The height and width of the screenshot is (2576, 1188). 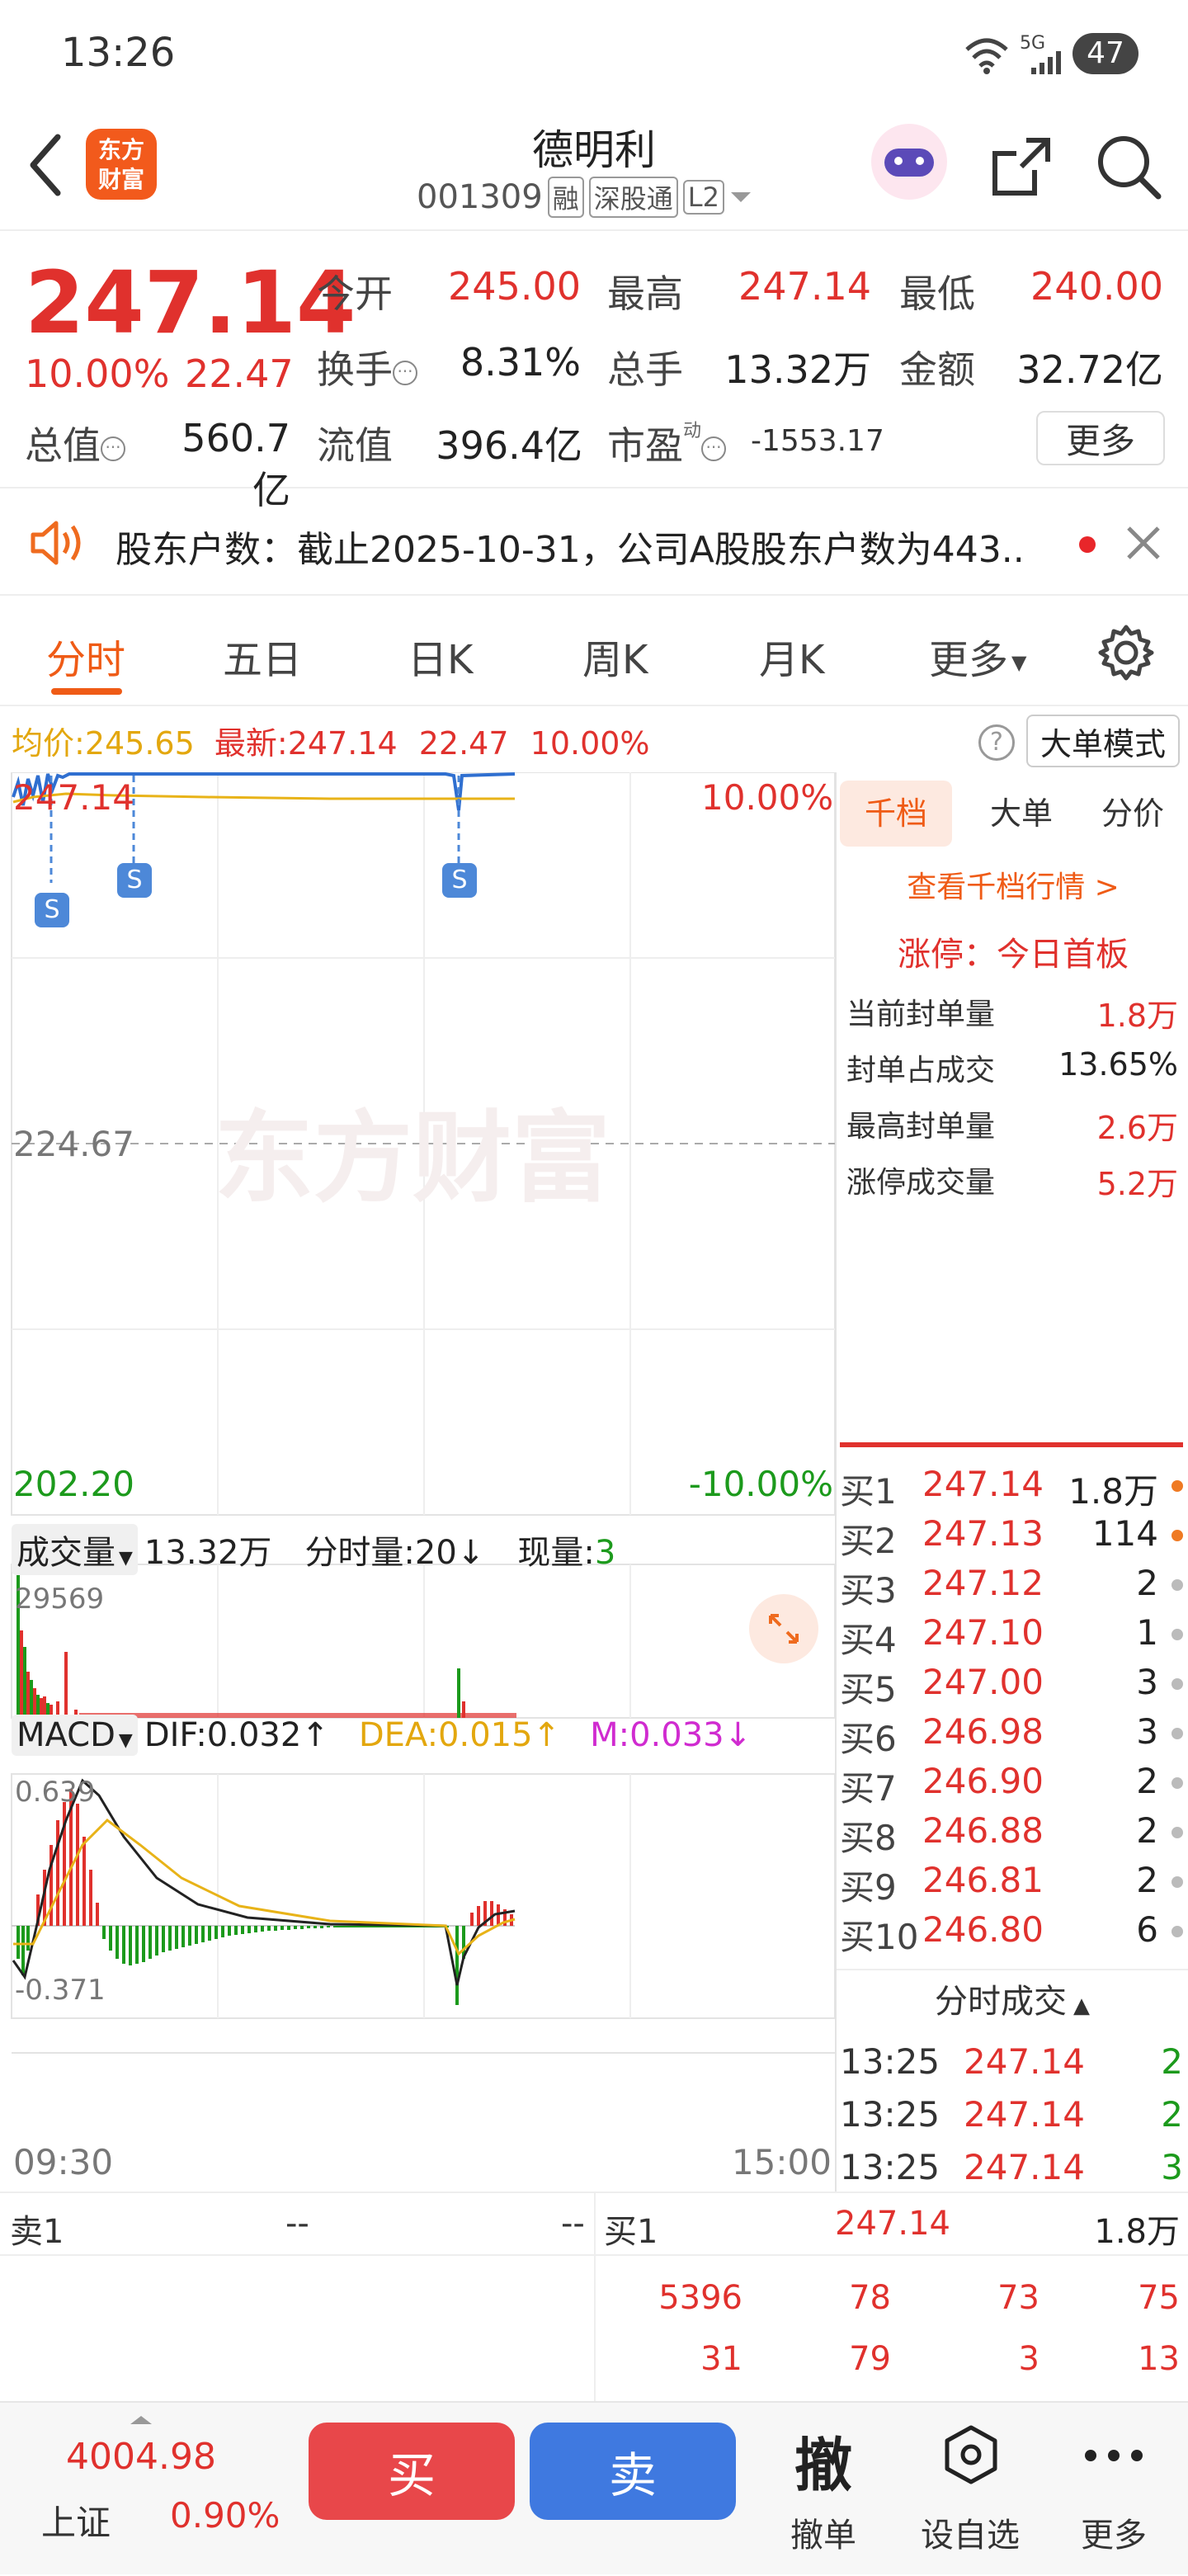 I want to click on tab-big-order: 大单, so click(x=1021, y=814).